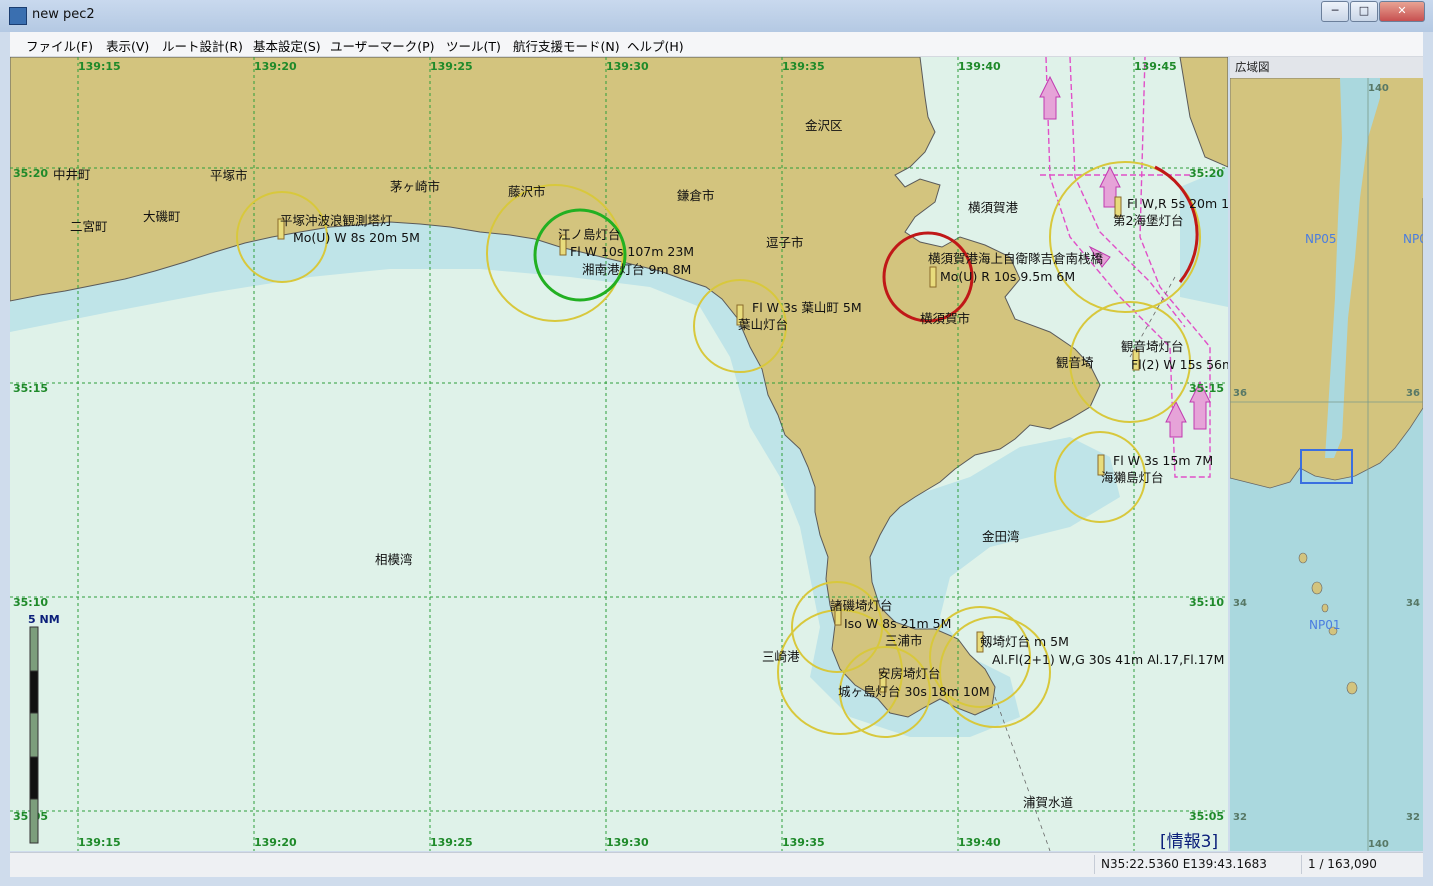 The height and width of the screenshot is (886, 1433). Describe the element at coordinates (861, 605) in the screenshot. I see `light-name: 諸磯埼灯台` at that location.